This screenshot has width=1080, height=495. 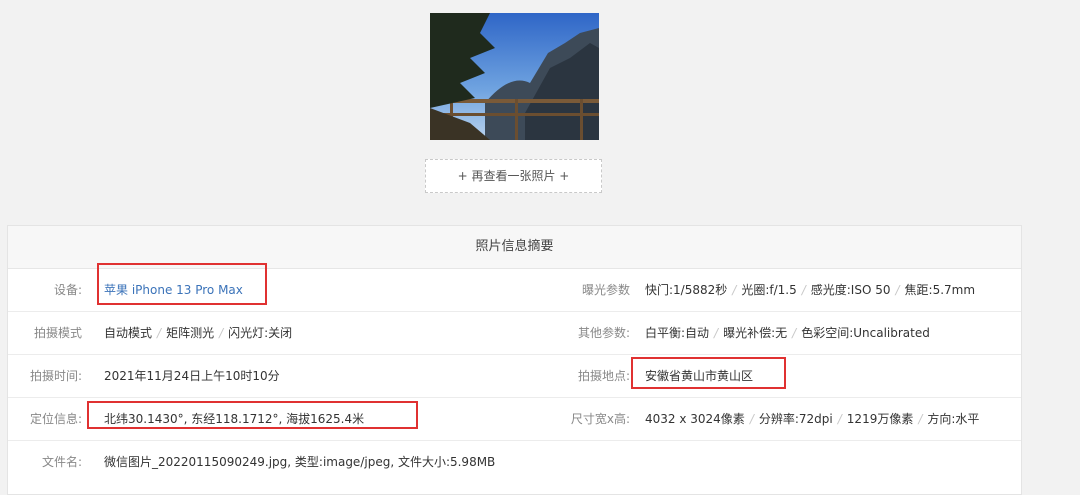 I want to click on exposure-comp-value: 曝光补偿:无, so click(x=755, y=333).